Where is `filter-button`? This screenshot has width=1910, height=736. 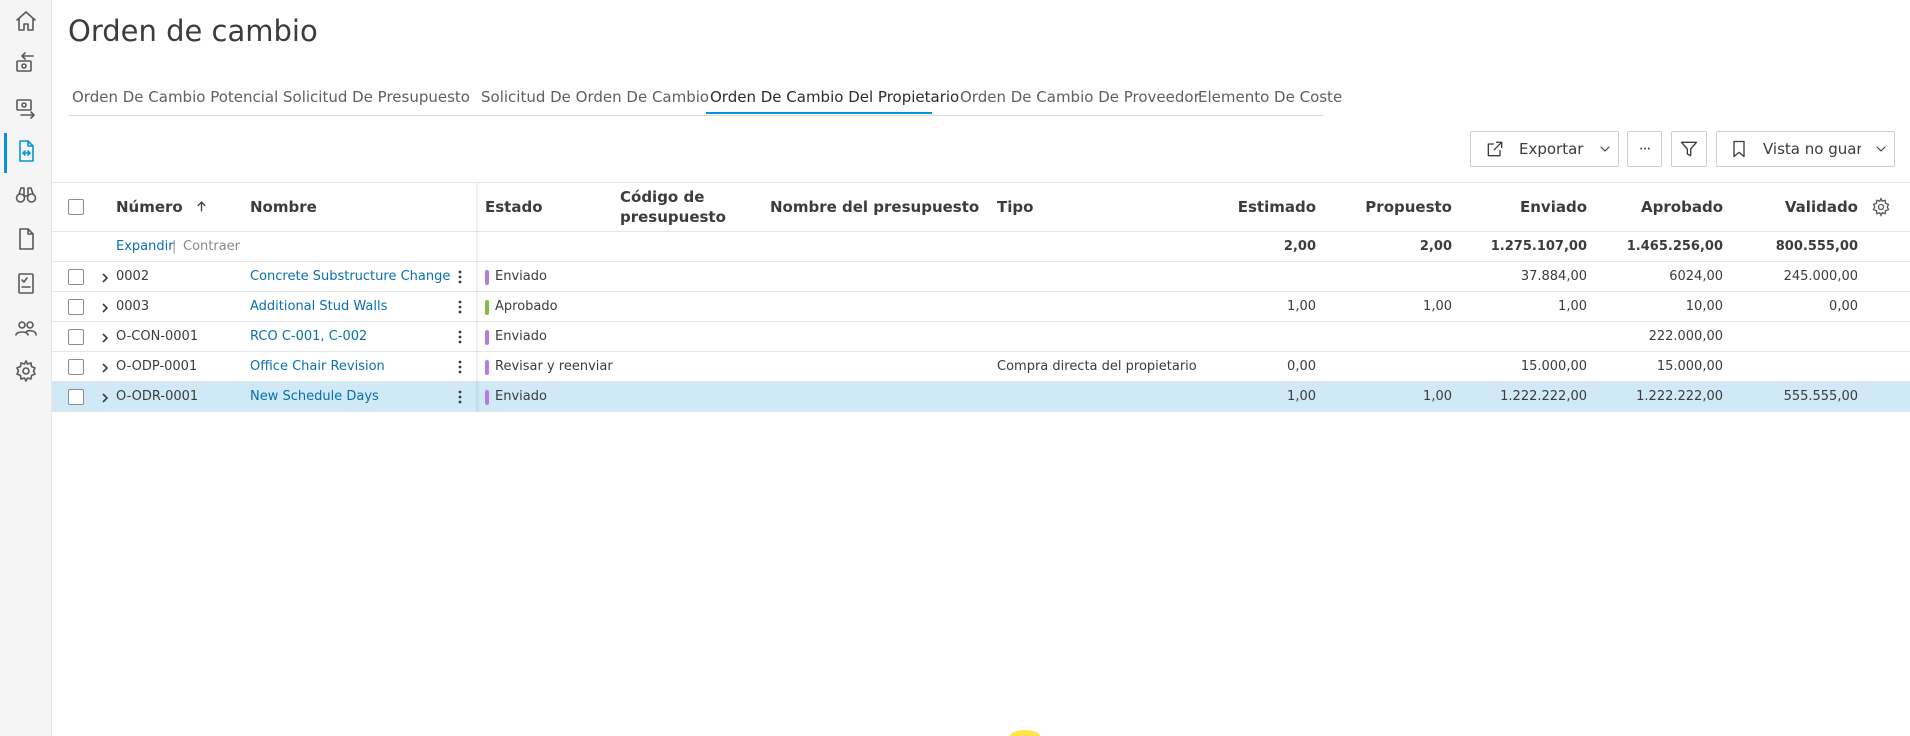
filter-button is located at coordinates (1689, 149).